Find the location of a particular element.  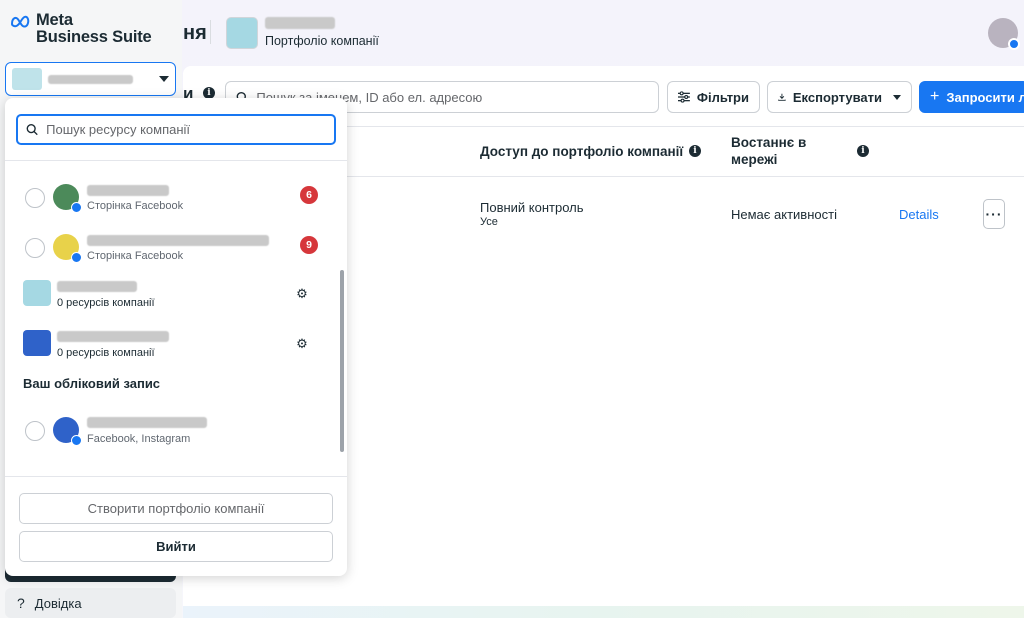

invite-people-button: + Запросити л is located at coordinates (971, 97).